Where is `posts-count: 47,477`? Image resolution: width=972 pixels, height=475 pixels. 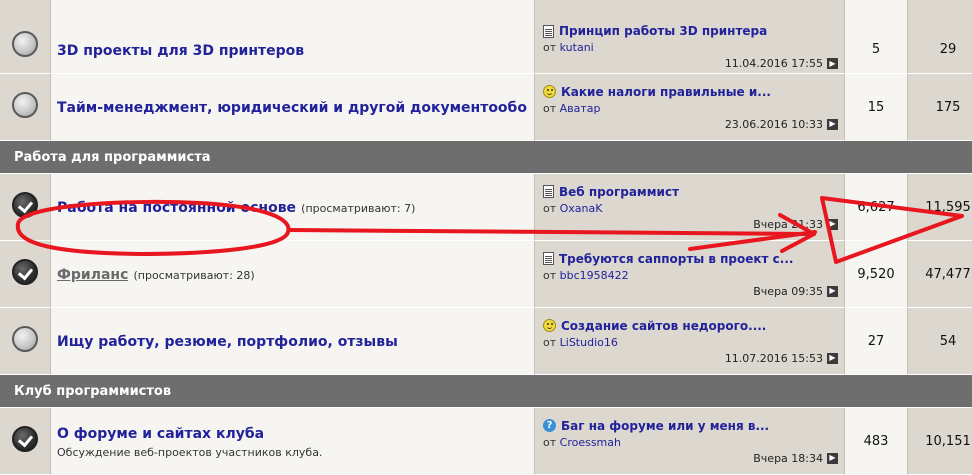
posts-count: 47,477 is located at coordinates (940, 274).